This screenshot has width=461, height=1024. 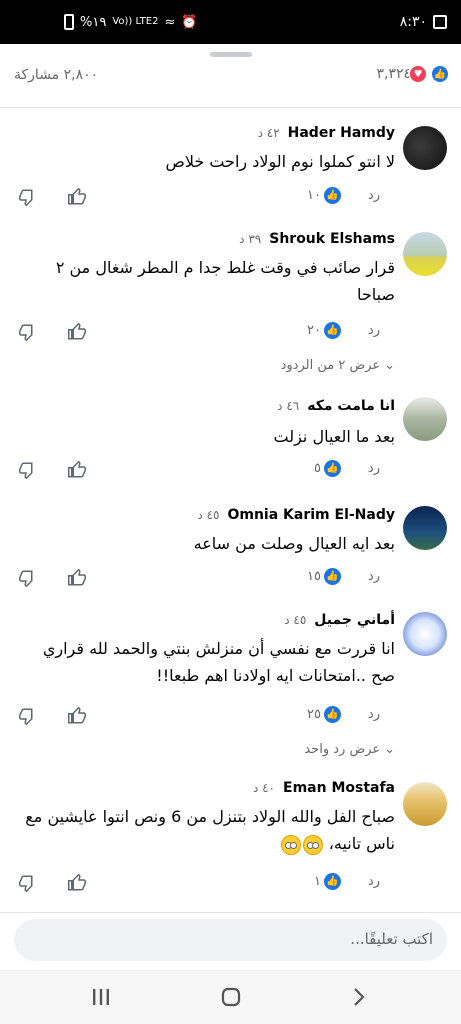 I want to click on system-nav-bar, so click(x=230, y=997).